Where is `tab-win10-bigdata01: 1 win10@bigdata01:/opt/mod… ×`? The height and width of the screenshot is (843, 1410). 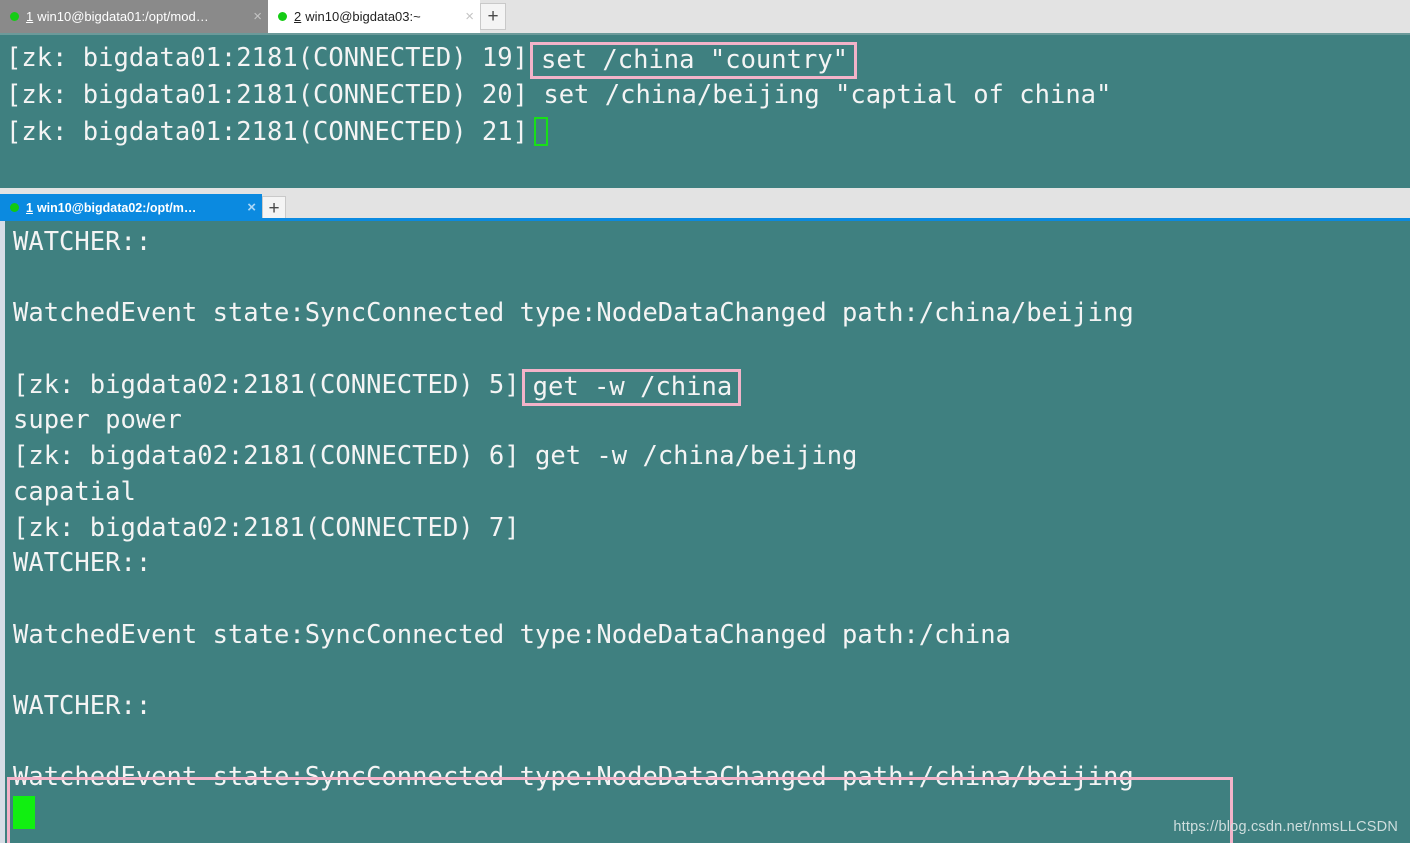
tab-win10-bigdata01: 1 win10@bigdata01:/opt/mod… × is located at coordinates (134, 16).